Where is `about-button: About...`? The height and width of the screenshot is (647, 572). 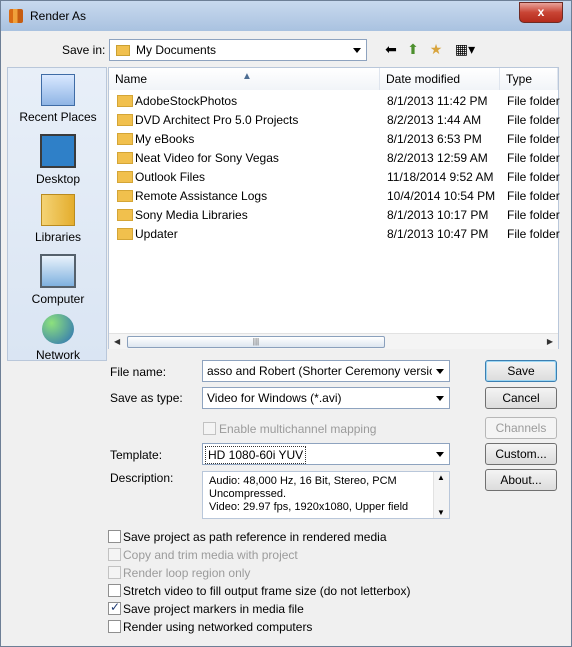 about-button: About... is located at coordinates (521, 480).